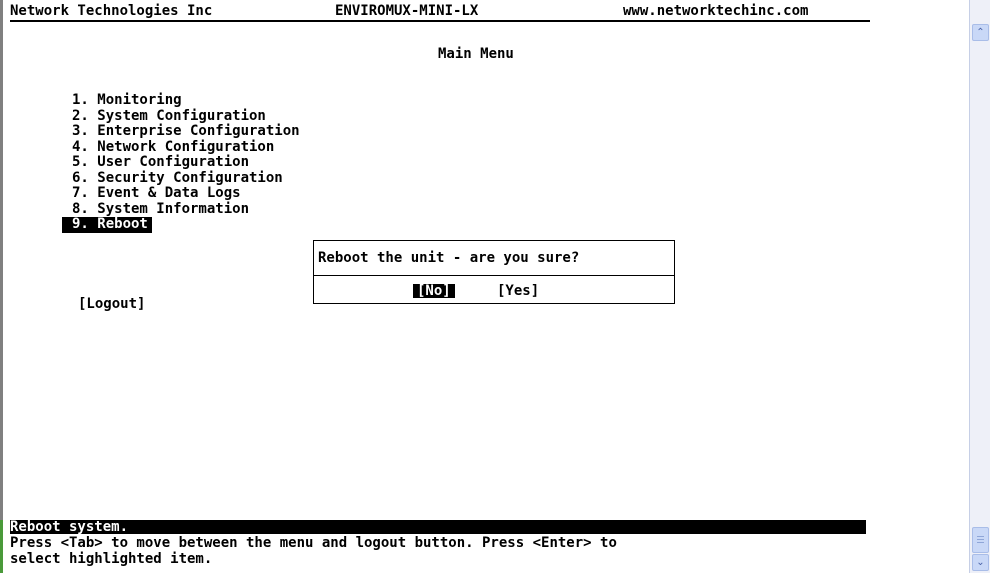 The image size is (990, 573). What do you see at coordinates (186, 194) in the screenshot?
I see `menu-item-event-data-logs: 7. Event & Data Logs` at bounding box center [186, 194].